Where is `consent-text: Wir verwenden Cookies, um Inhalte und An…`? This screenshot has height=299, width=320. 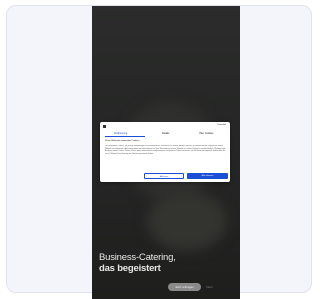 consent-text: Wir verwenden Cookies, um Inhalte und An… is located at coordinates (165, 150).